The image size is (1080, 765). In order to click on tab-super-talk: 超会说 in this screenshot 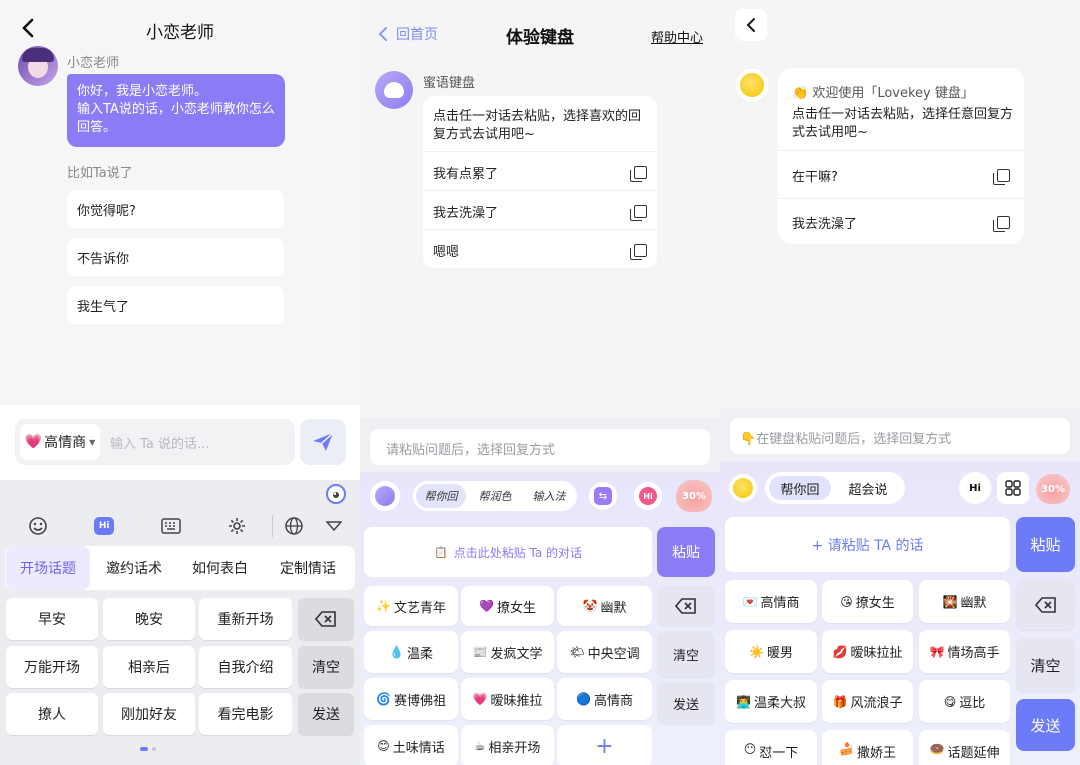, I will do `click(868, 488)`.